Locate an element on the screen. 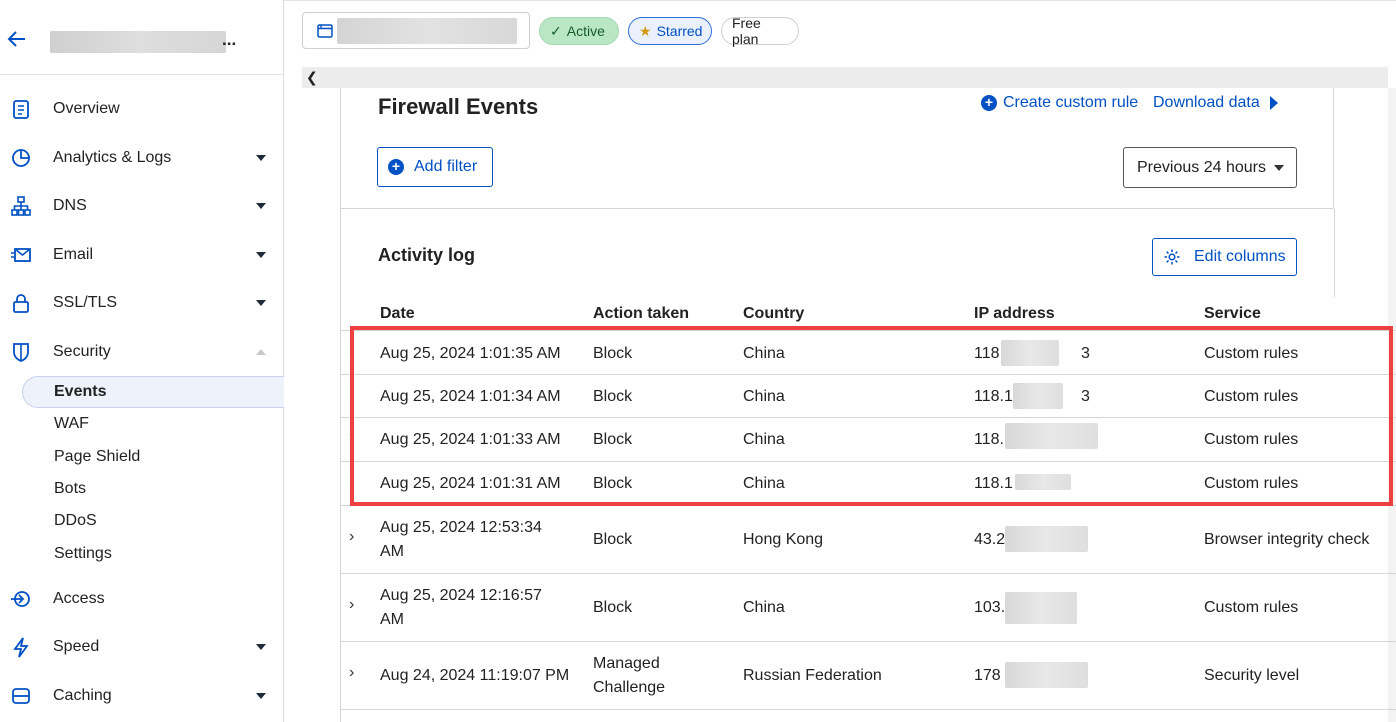  time-range-value: Previous 24 hours is located at coordinates (1201, 167).